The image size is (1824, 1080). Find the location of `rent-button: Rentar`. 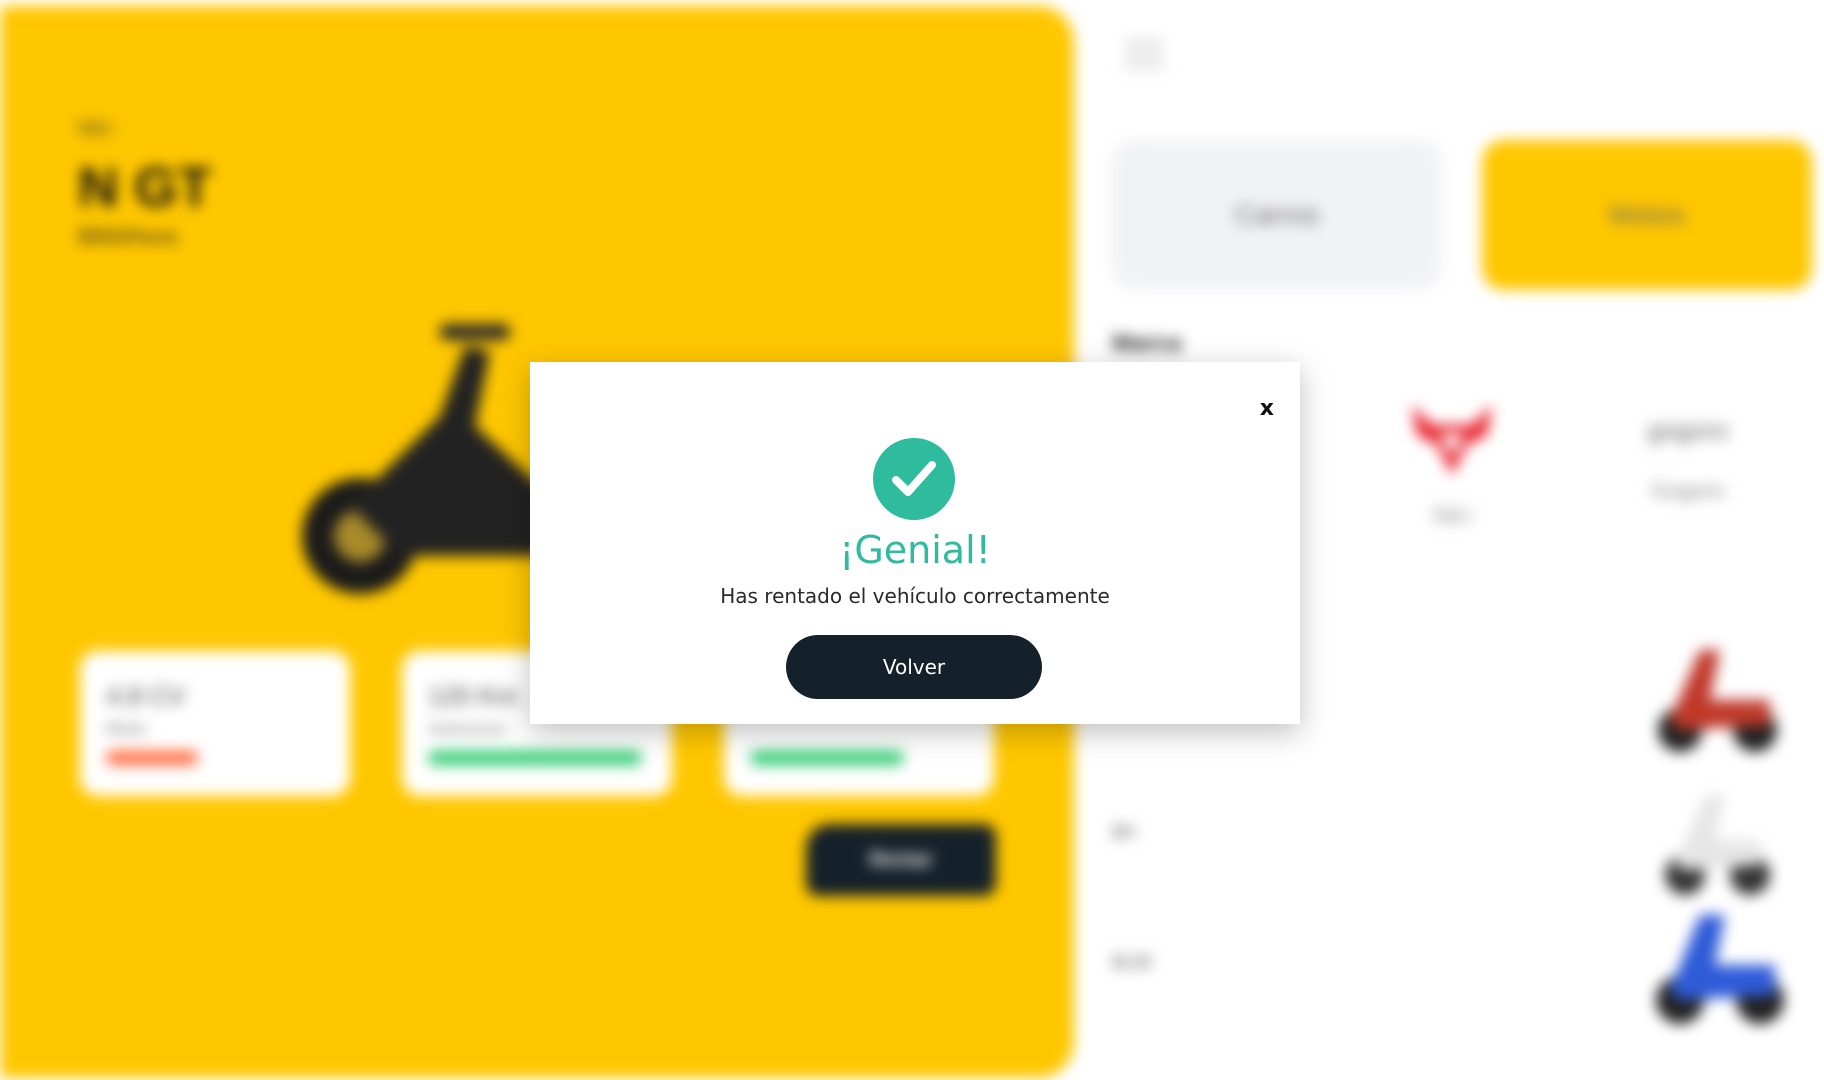

rent-button: Rentar is located at coordinates (901, 860).